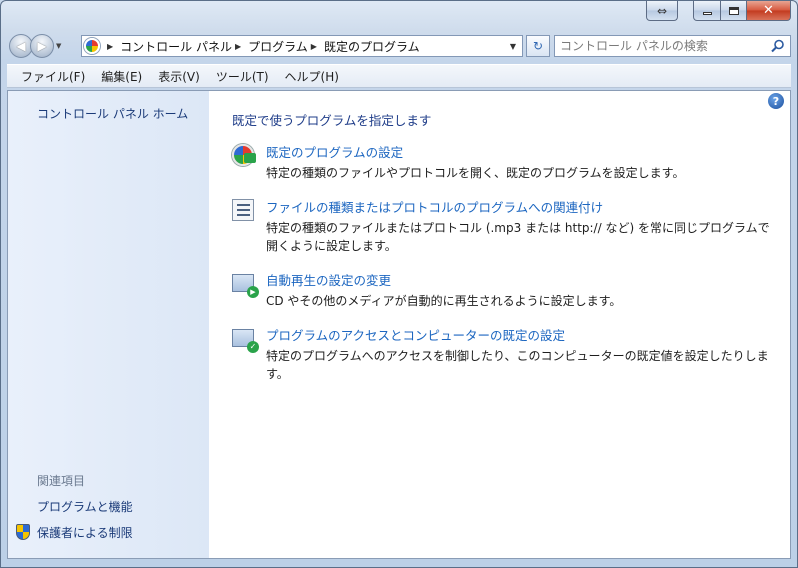 The height and width of the screenshot is (568, 798). Describe the element at coordinates (278, 46) in the screenshot. I see `breadcrumb-programs: プログラム` at that location.